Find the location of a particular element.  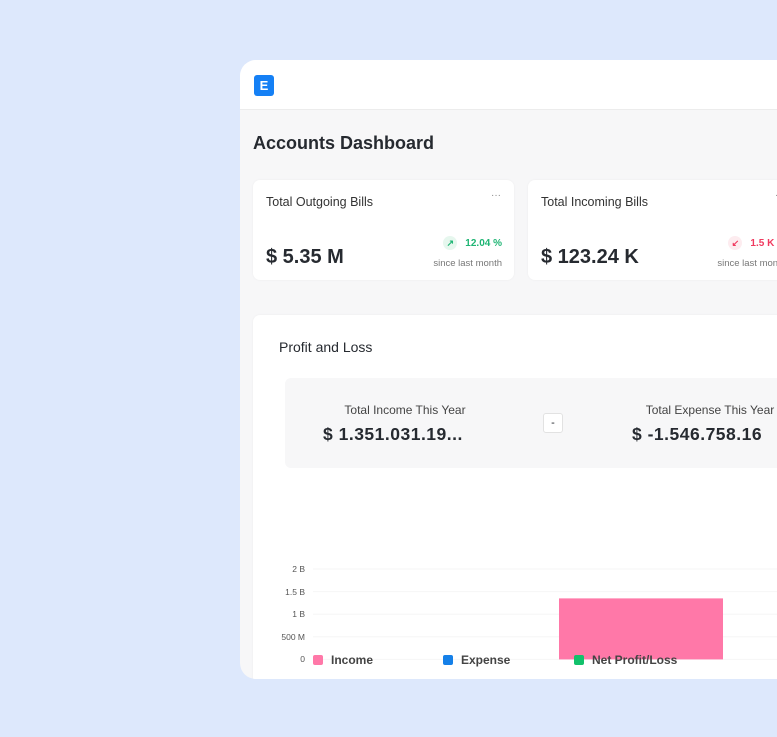

change-value: 12.04 % is located at coordinates (483, 243).